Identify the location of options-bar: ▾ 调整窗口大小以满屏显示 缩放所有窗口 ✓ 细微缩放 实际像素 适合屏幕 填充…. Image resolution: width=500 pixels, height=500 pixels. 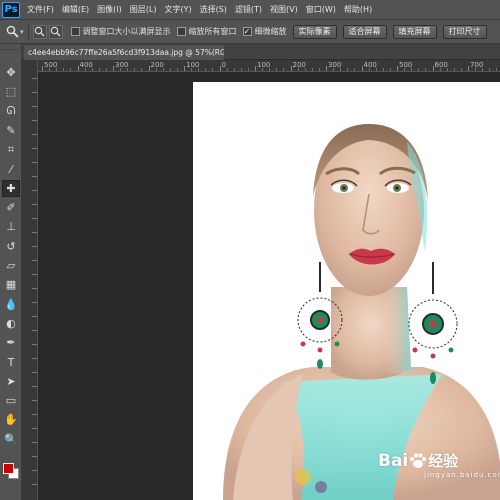
(250, 32).